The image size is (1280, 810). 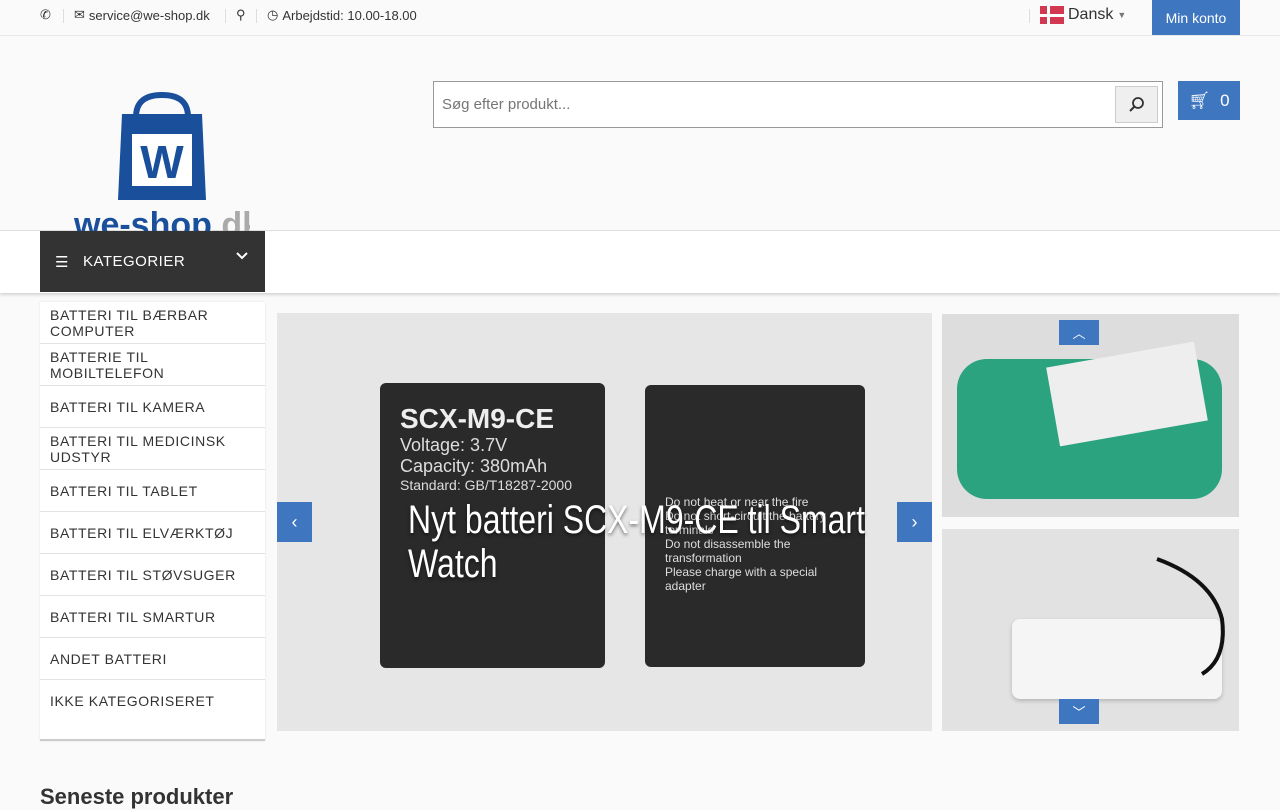 I want to click on shopping-cart-icon: 🛒︎, so click(x=1199, y=100).